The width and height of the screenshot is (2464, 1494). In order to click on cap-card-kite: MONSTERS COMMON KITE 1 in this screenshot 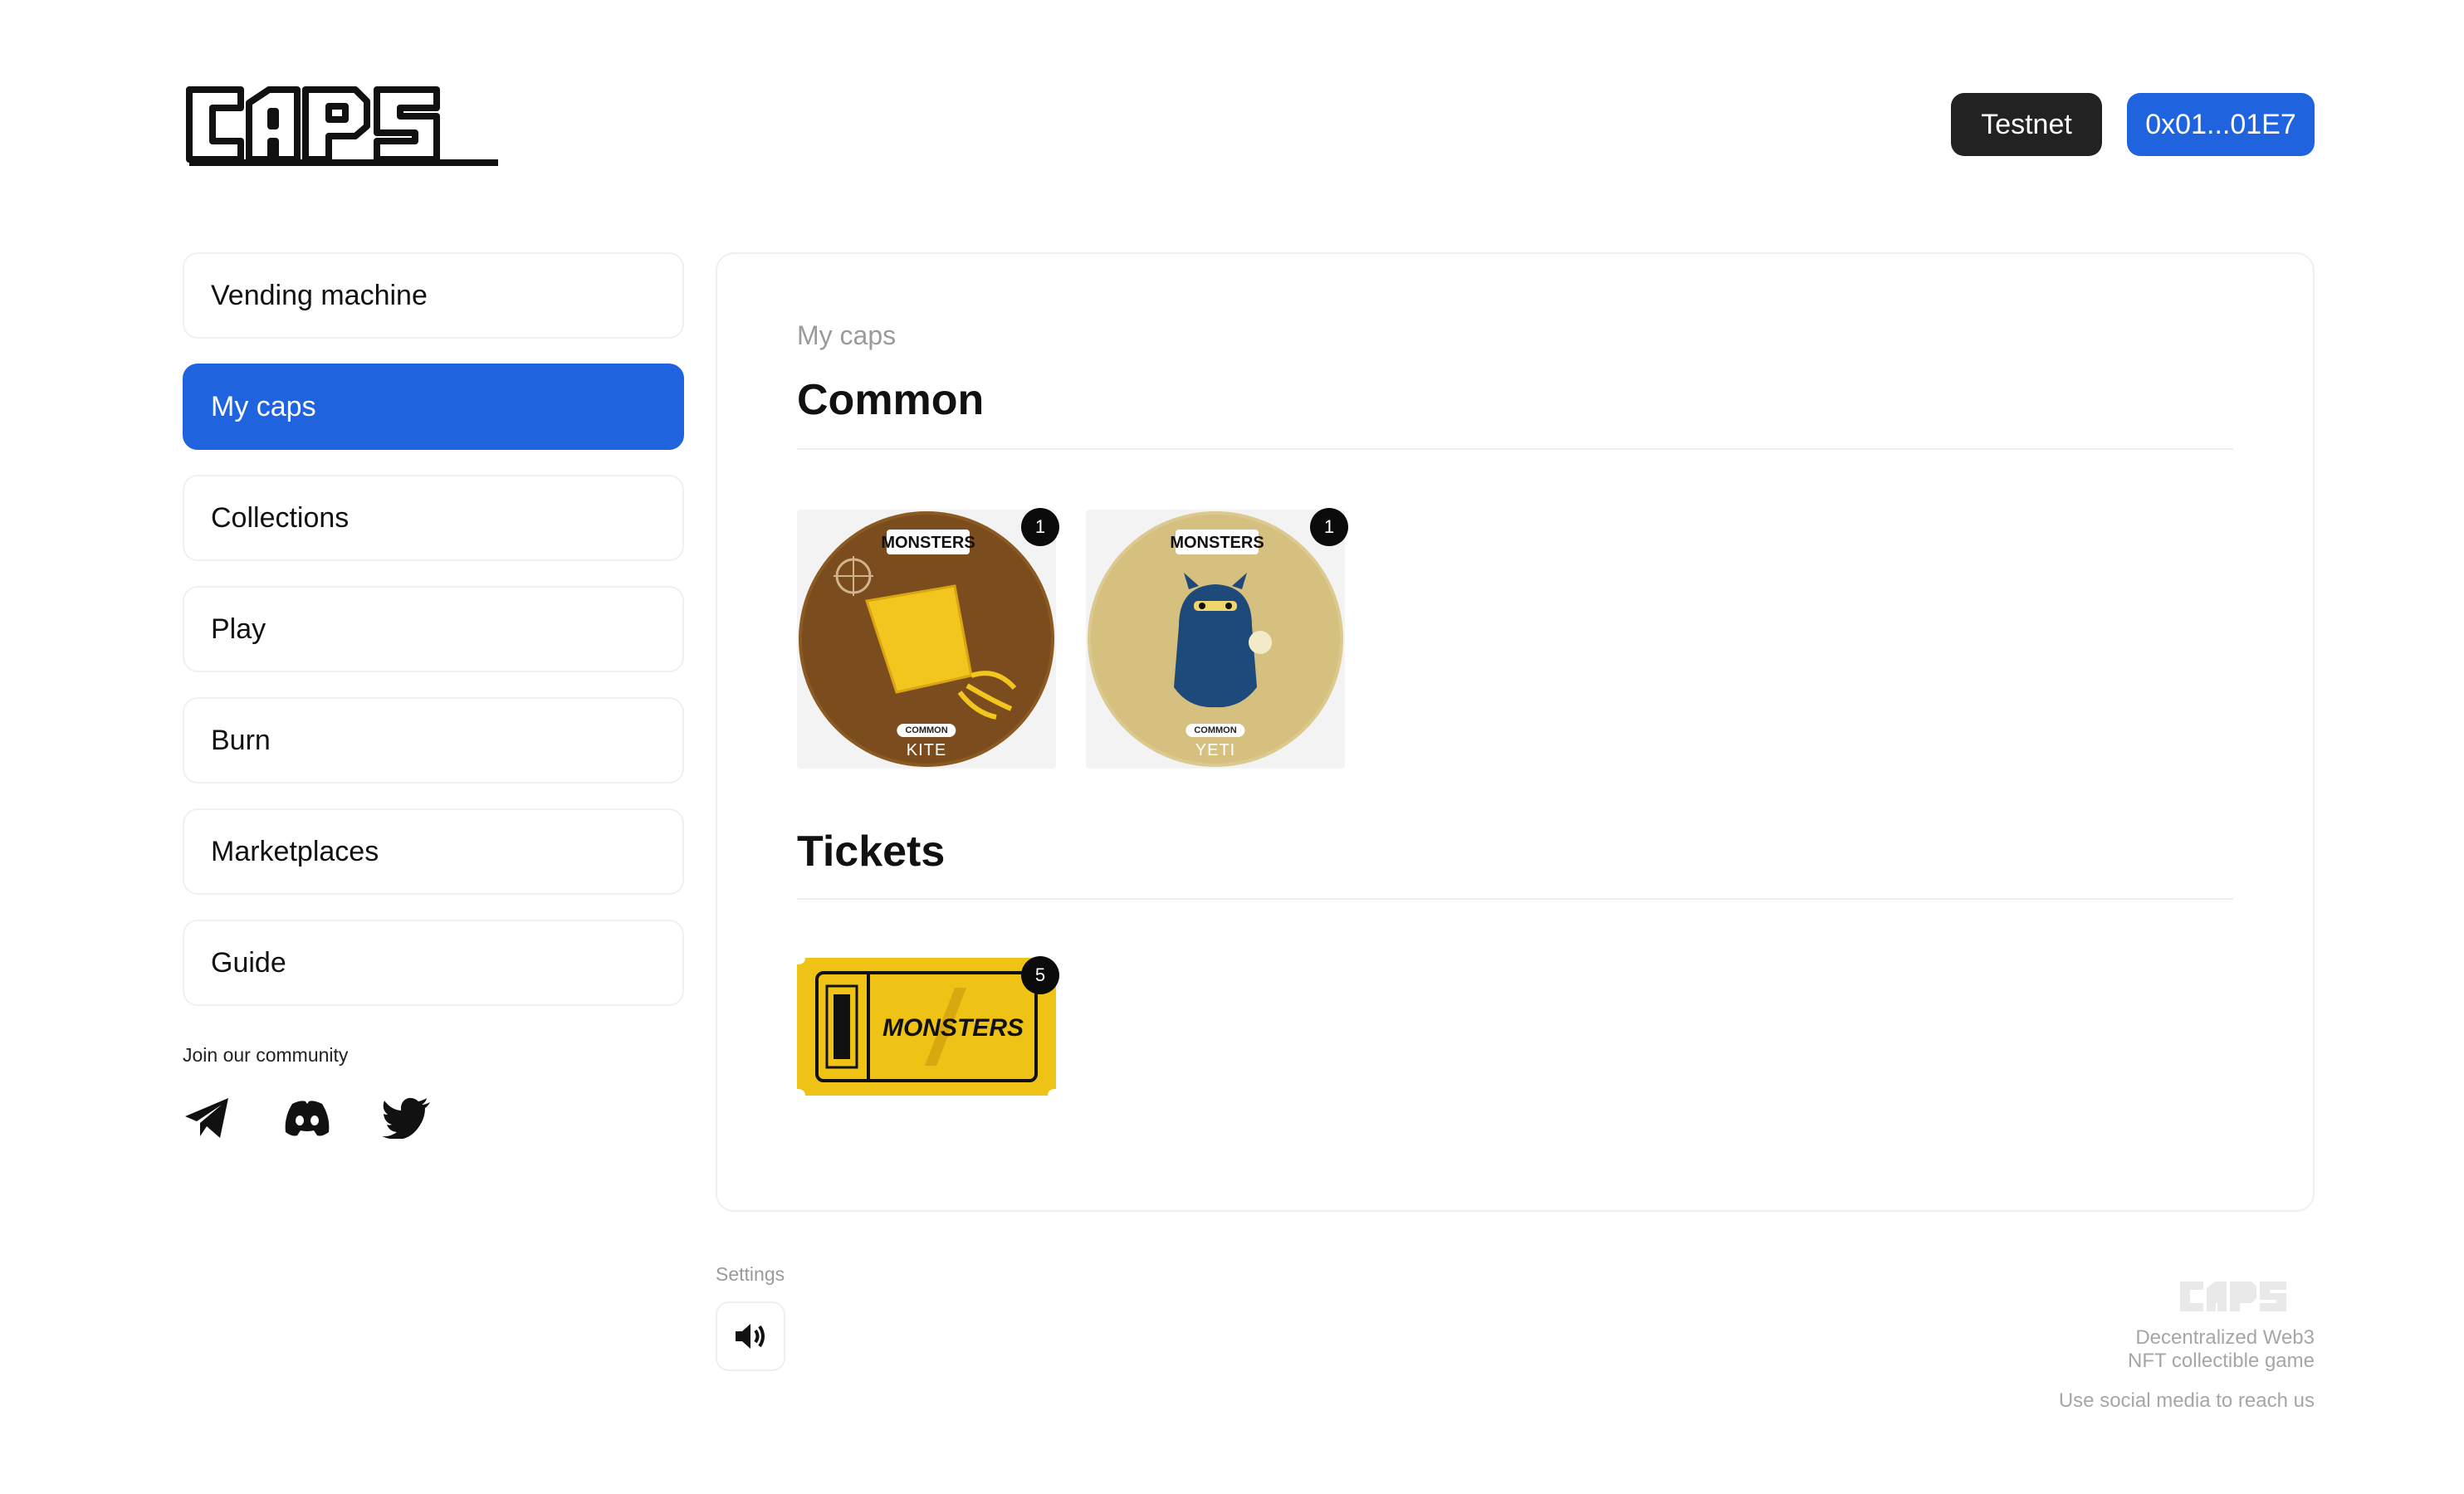, I will do `click(928, 638)`.